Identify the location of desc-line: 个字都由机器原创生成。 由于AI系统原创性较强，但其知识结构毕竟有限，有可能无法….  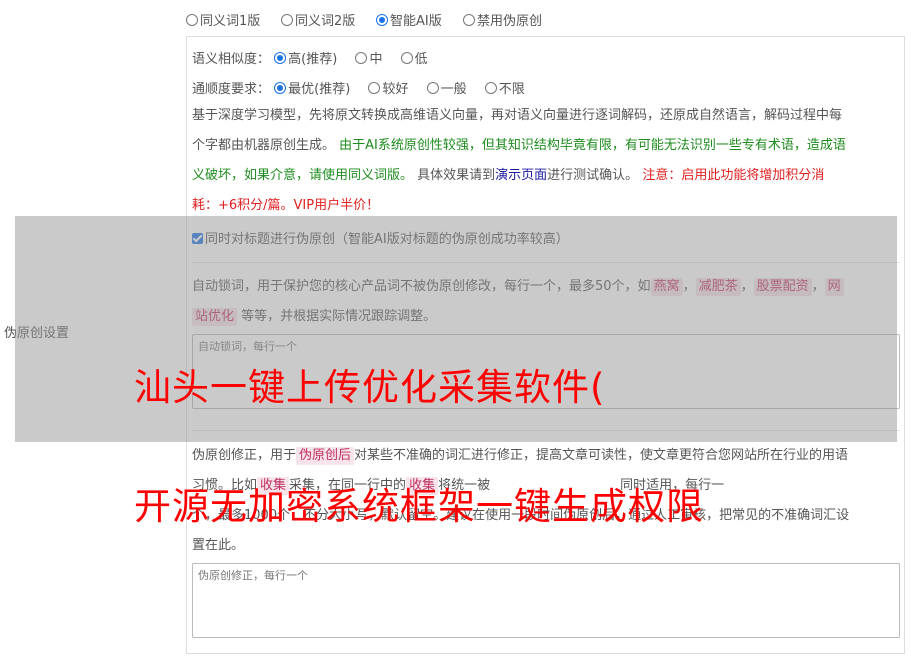
(519, 145).